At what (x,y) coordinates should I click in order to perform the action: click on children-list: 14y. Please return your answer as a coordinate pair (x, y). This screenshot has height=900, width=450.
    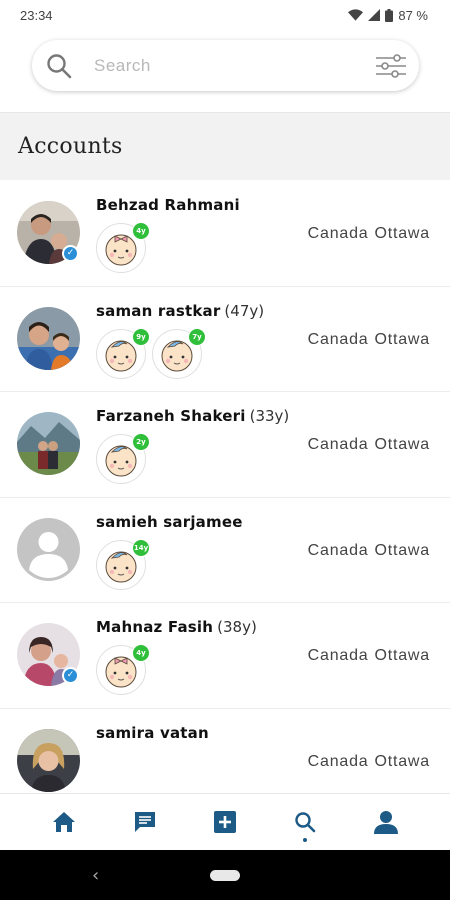
    Looking at the image, I should click on (123, 564).